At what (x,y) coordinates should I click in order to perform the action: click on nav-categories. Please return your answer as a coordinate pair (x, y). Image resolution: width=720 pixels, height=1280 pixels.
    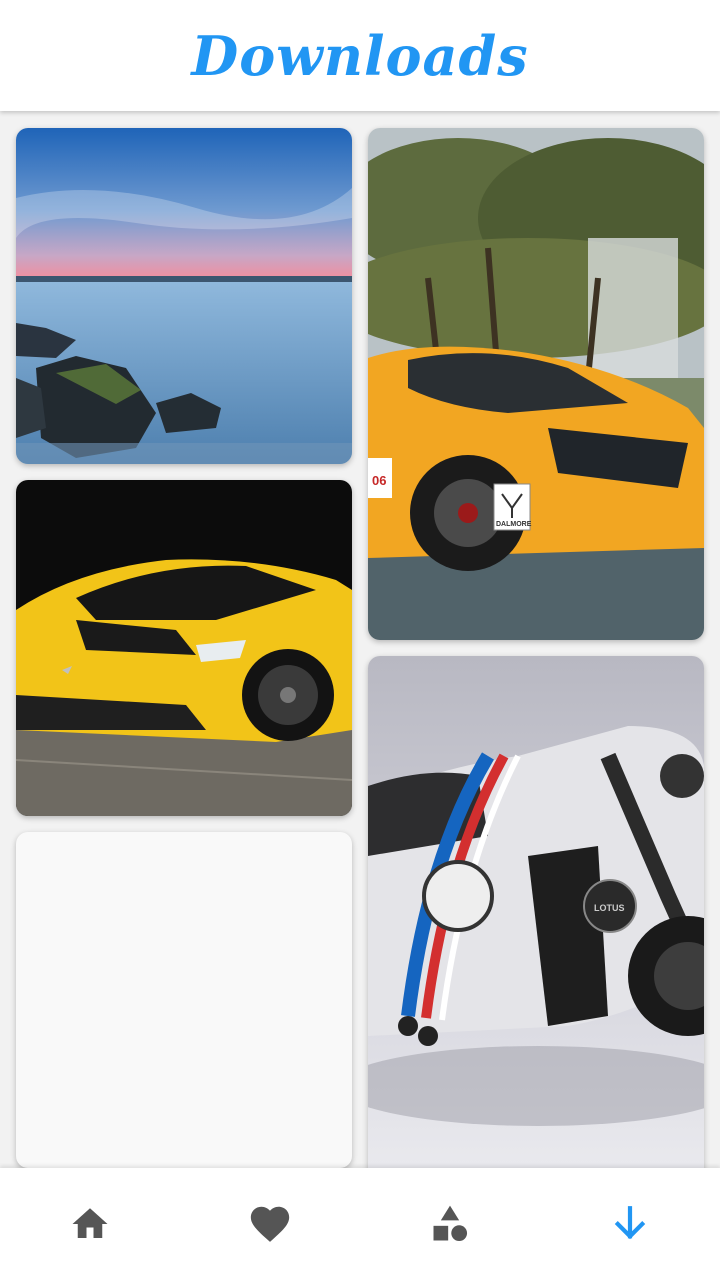
    Looking at the image, I should click on (450, 1224).